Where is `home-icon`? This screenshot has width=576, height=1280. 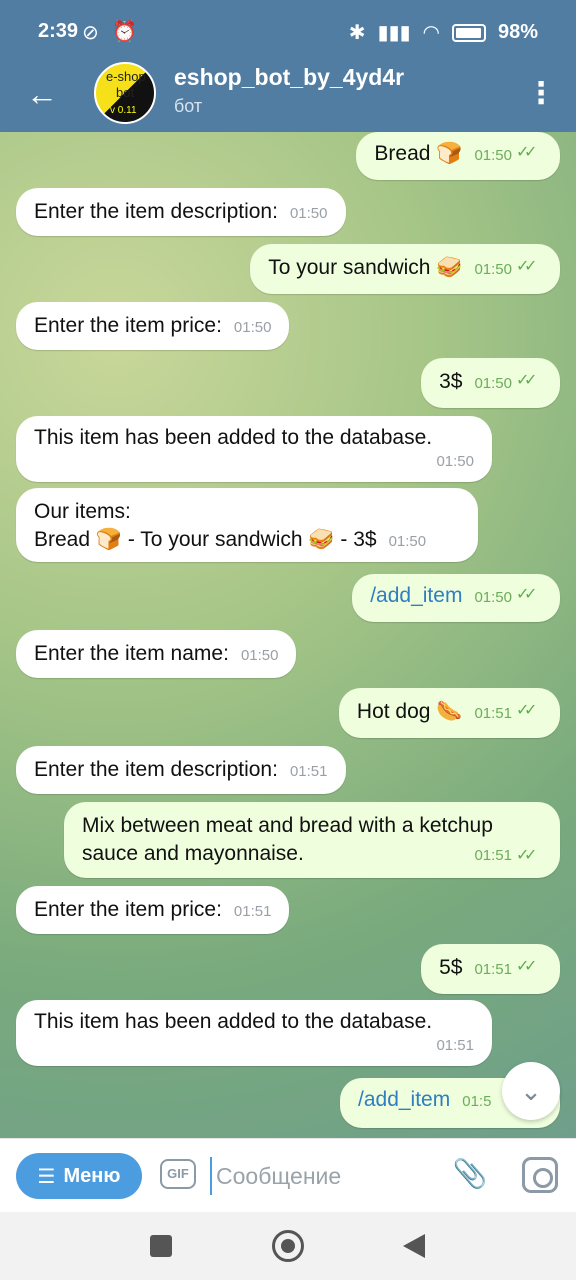 home-icon is located at coordinates (288, 1246).